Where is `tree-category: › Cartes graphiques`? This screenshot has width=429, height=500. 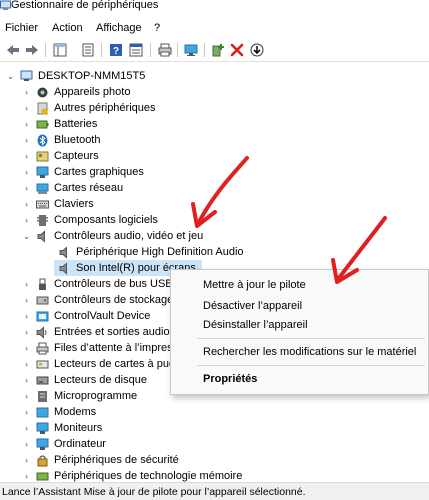
tree-category: › Cartes graphiques is located at coordinates (83, 172).